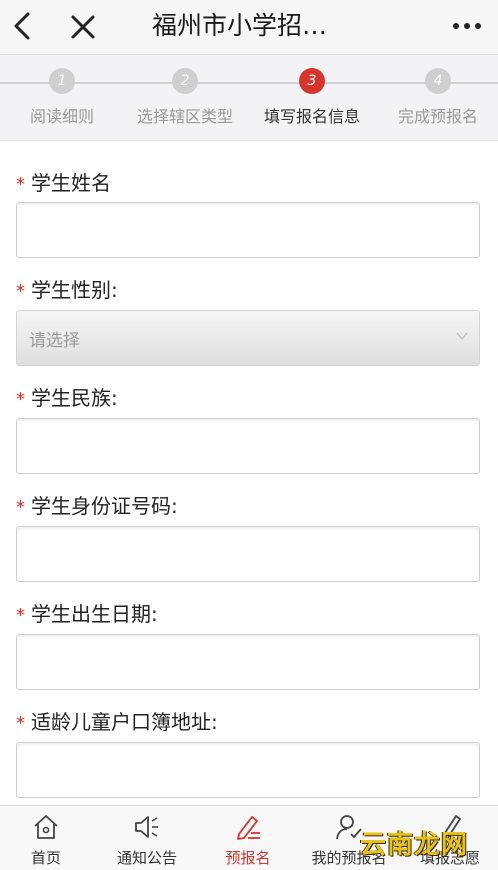 The height and width of the screenshot is (870, 498). I want to click on student-gender-label: * 学生性别:, so click(67, 290).